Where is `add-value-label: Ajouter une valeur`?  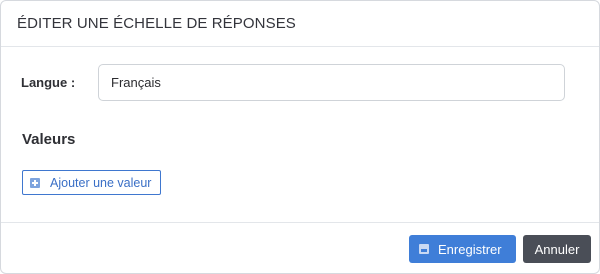
add-value-label: Ajouter une valeur is located at coordinates (101, 182).